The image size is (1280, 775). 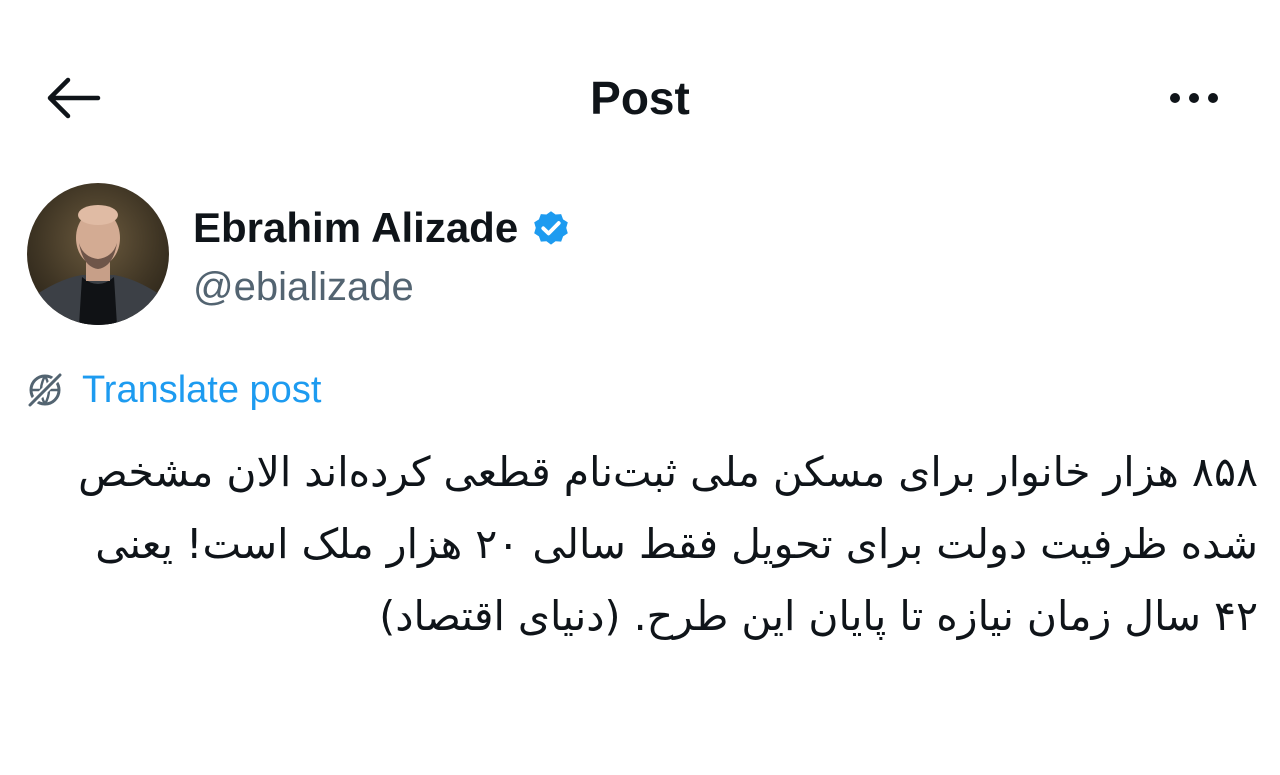 What do you see at coordinates (303, 287) in the screenshot?
I see `author-handle: @ebializade` at bounding box center [303, 287].